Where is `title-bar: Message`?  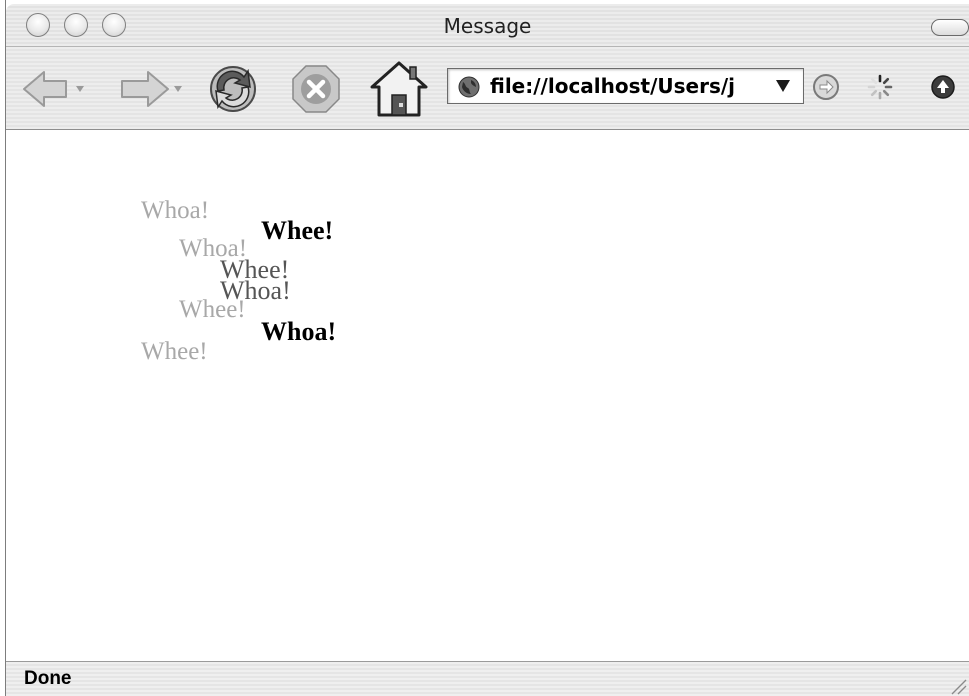 title-bar: Message is located at coordinates (487, 25).